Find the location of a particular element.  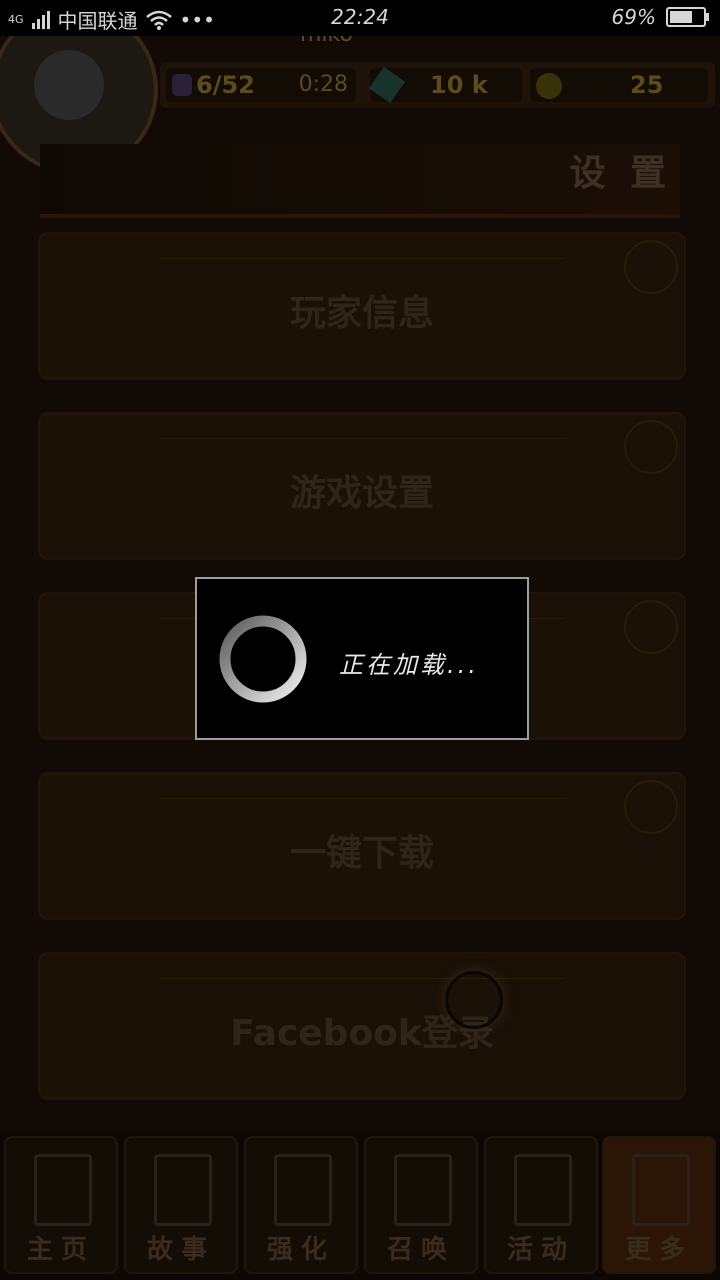

menu-button-facebook-login: Facebook登录 is located at coordinates (362, 1026).